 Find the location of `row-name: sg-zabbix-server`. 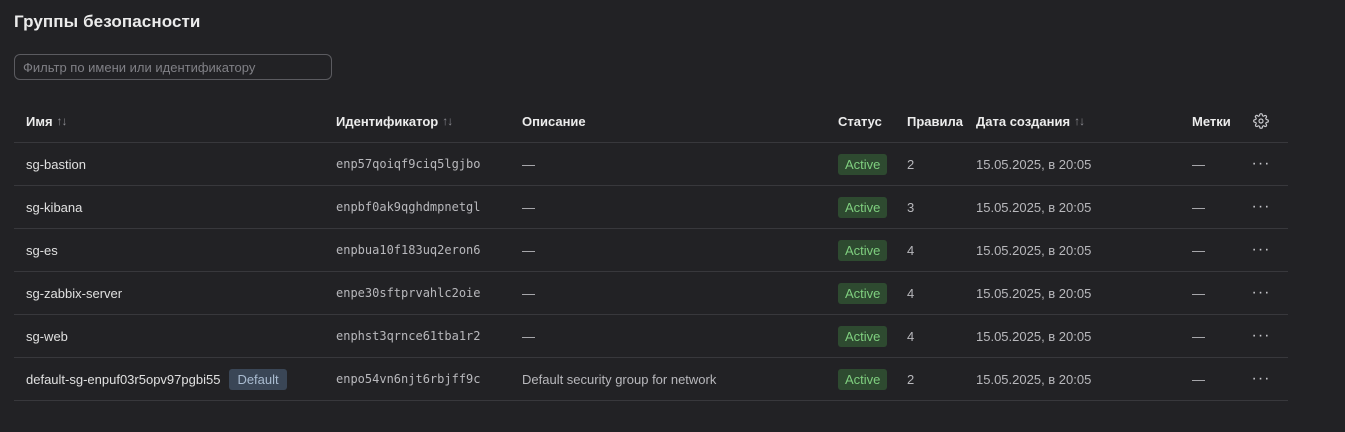

row-name: sg-zabbix-server is located at coordinates (74, 293).